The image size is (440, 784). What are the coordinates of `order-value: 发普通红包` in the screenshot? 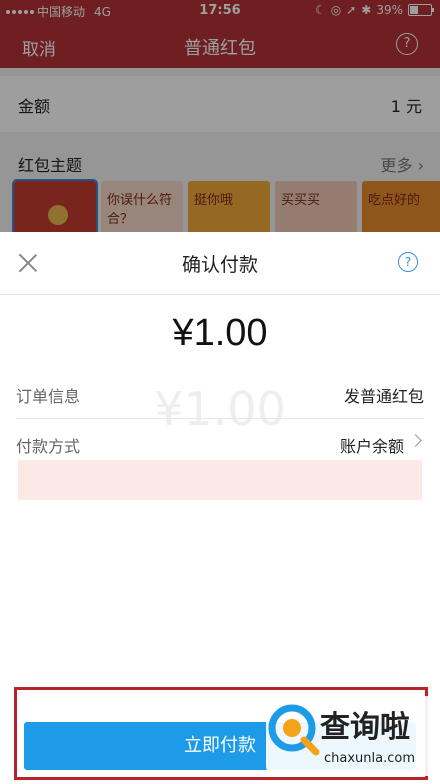 It's located at (383, 396).